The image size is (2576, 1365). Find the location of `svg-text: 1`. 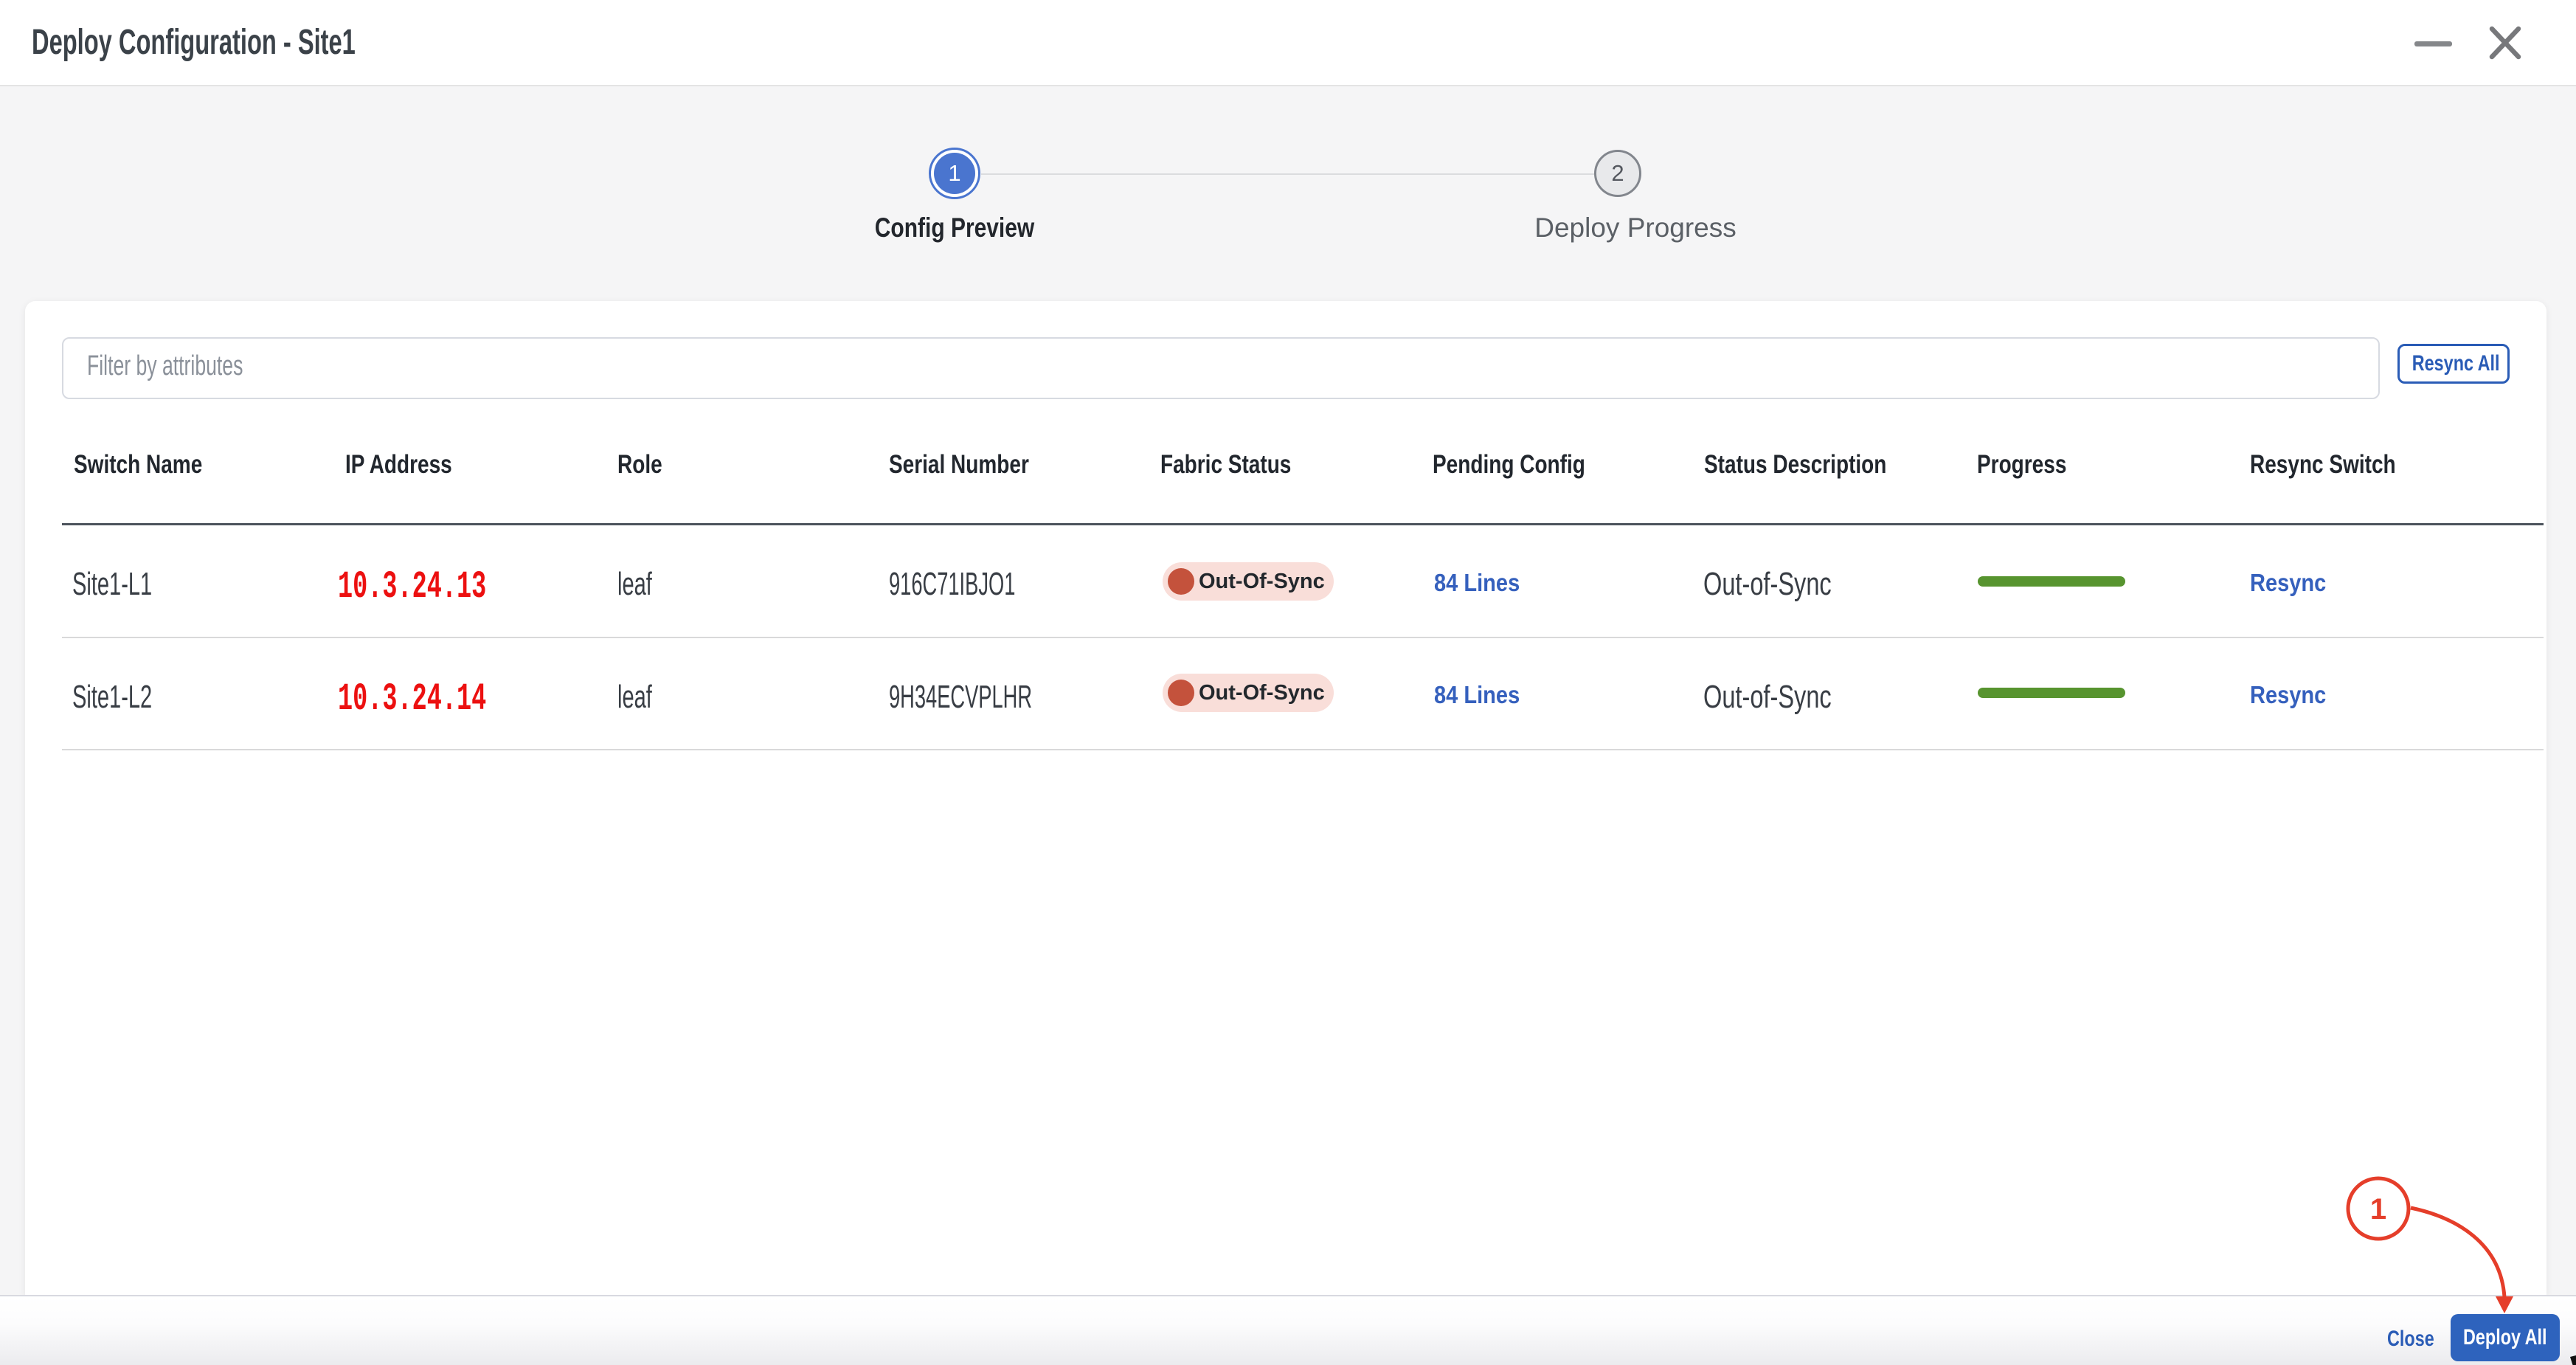

svg-text: 1 is located at coordinates (2378, 1209).